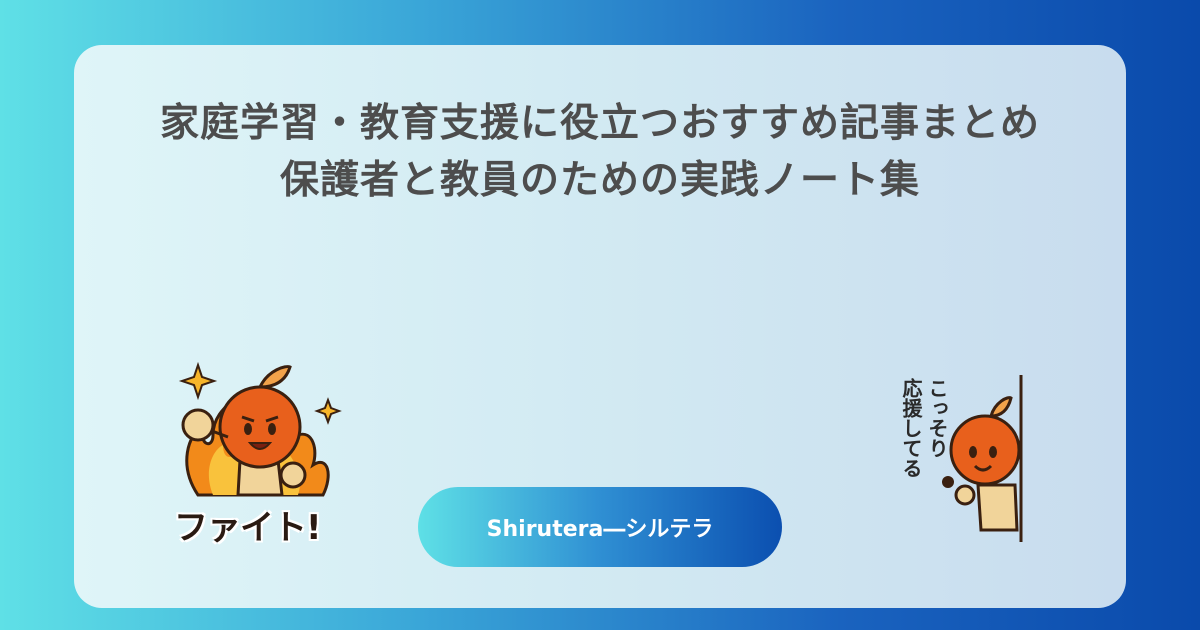 This screenshot has width=1200, height=630. What do you see at coordinates (599, 180) in the screenshot?
I see `title-line-2: 保護者と教員のための実践ノート集` at bounding box center [599, 180].